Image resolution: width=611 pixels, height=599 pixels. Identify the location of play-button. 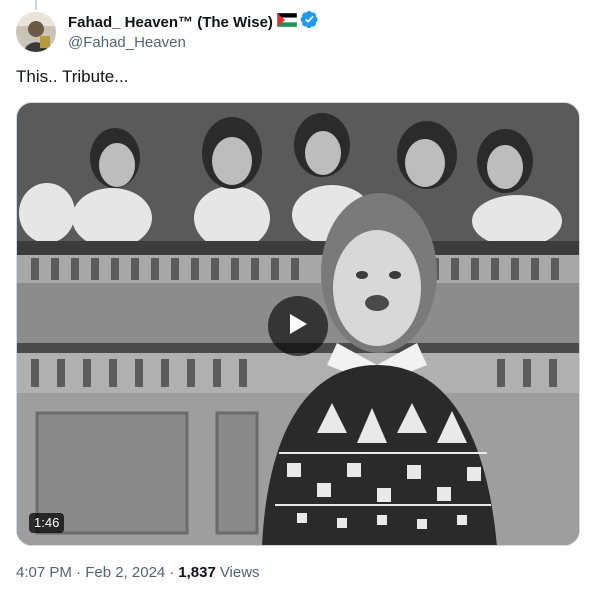
(298, 326).